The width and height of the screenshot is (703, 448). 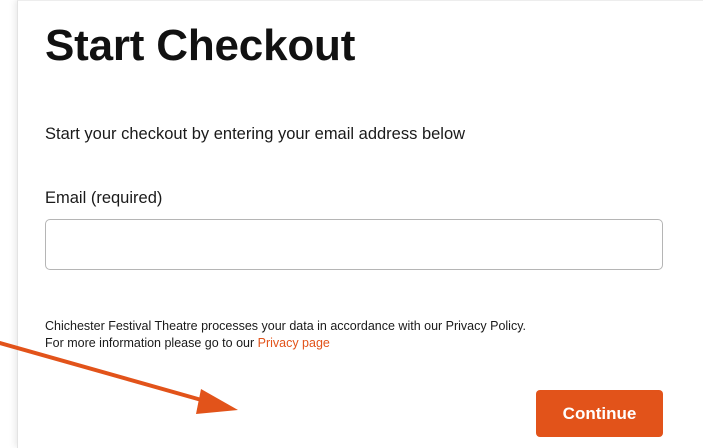 I want to click on privacy-page-link: Privacy page, so click(x=294, y=343).